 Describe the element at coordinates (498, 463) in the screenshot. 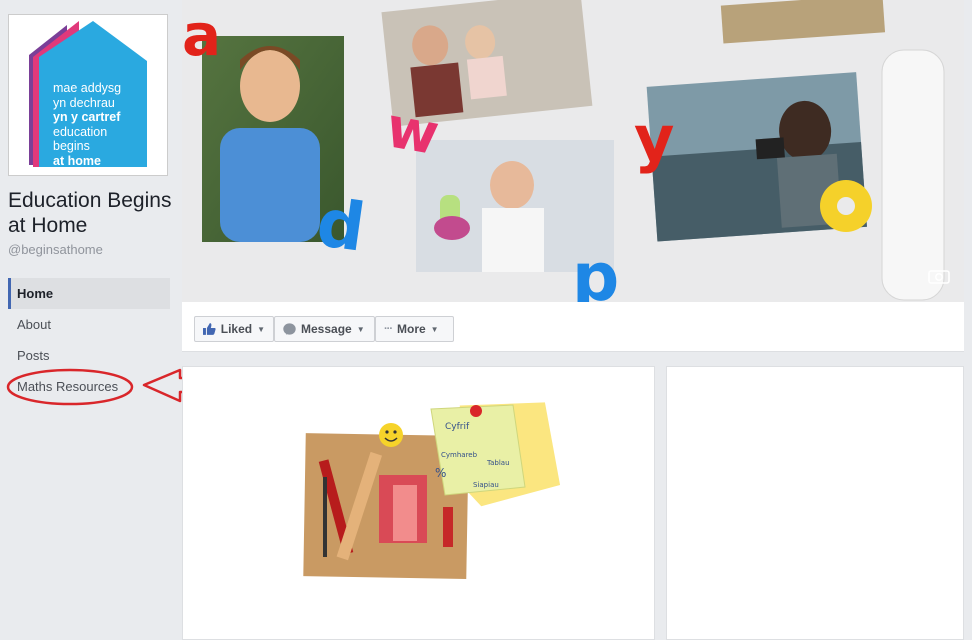

I see `note-text: Tablau` at that location.